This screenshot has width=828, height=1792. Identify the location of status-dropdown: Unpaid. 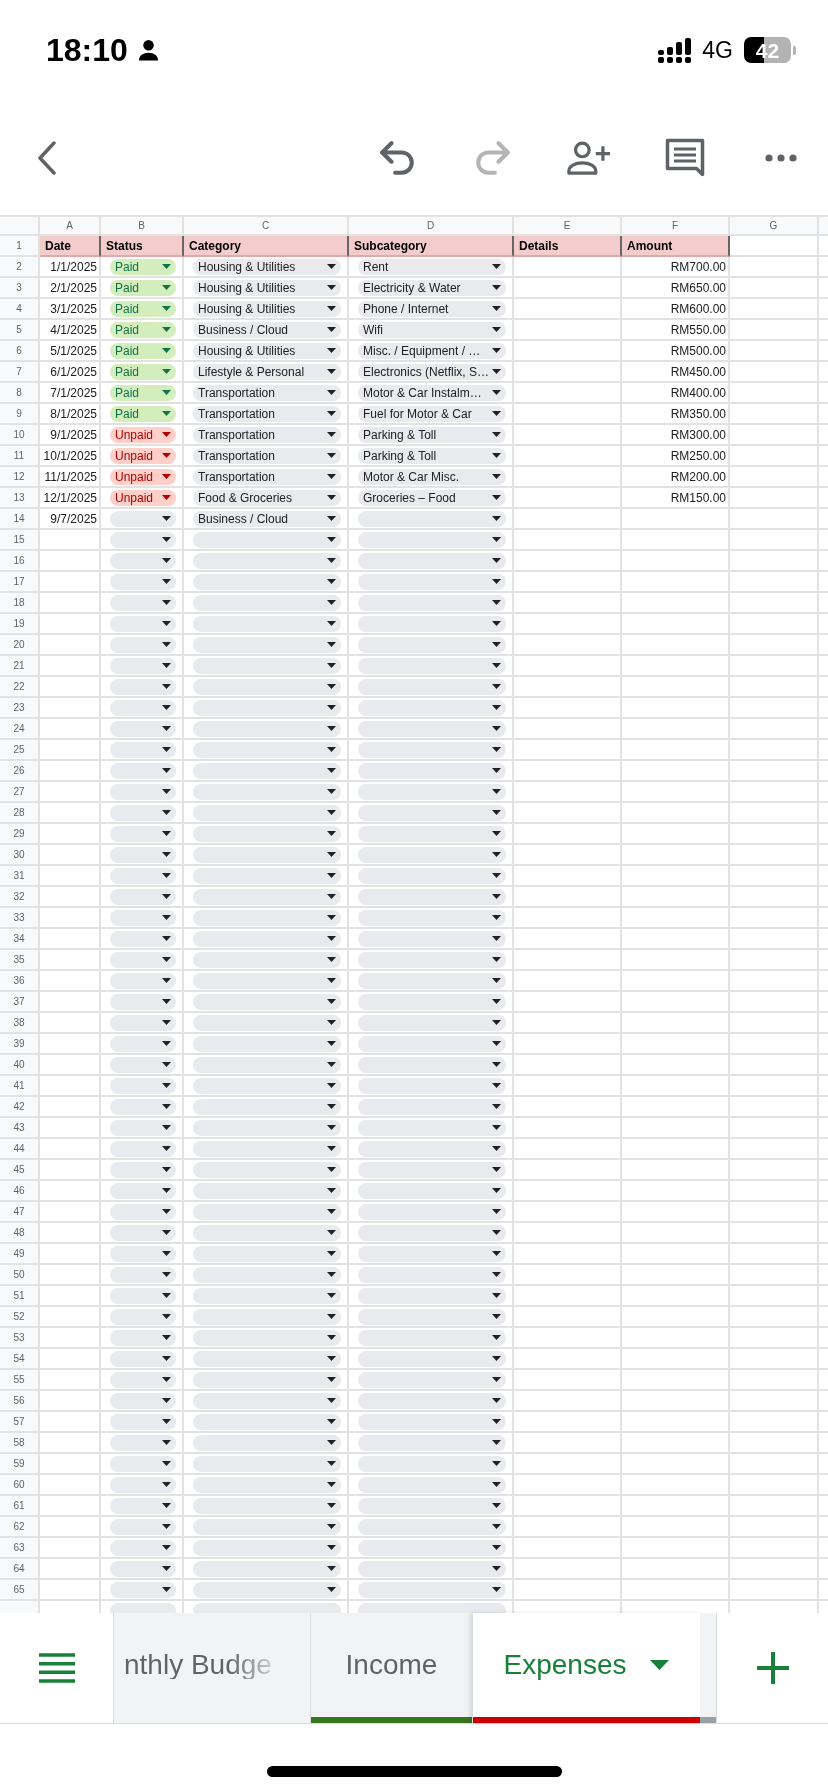
(143, 455).